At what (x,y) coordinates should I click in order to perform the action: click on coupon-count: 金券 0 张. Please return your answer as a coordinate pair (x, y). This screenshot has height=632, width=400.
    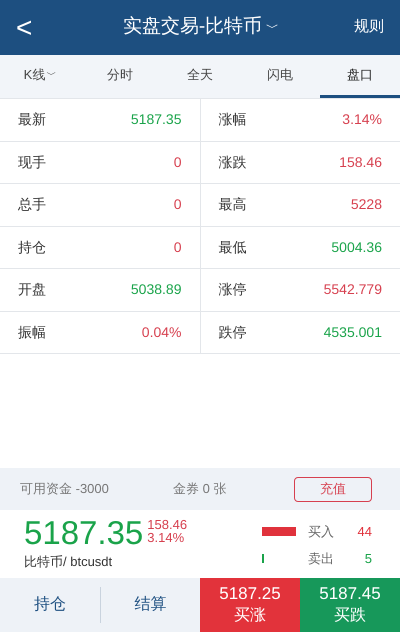
    Looking at the image, I should click on (200, 489).